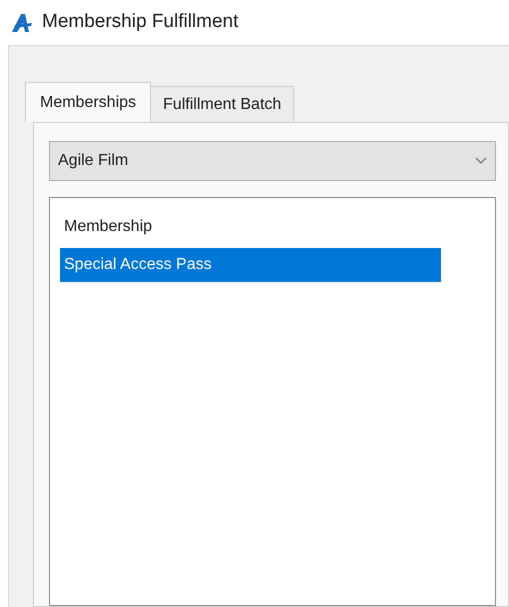 The image size is (509, 607). I want to click on tab: Memberships, so click(88, 102).